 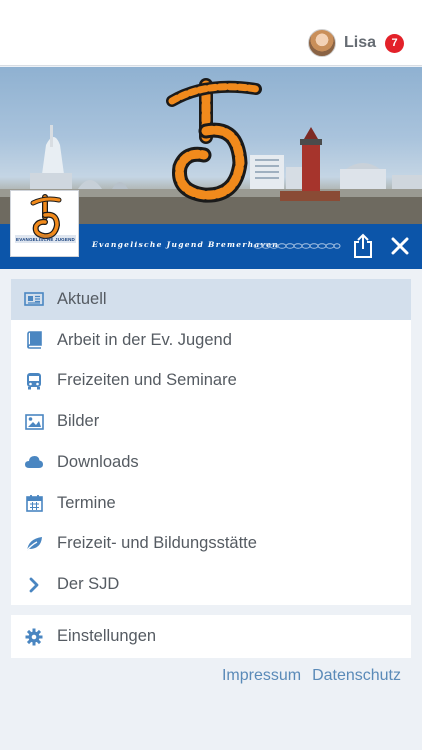 What do you see at coordinates (214, 140) in the screenshot?
I see `emblem-graphic` at bounding box center [214, 140].